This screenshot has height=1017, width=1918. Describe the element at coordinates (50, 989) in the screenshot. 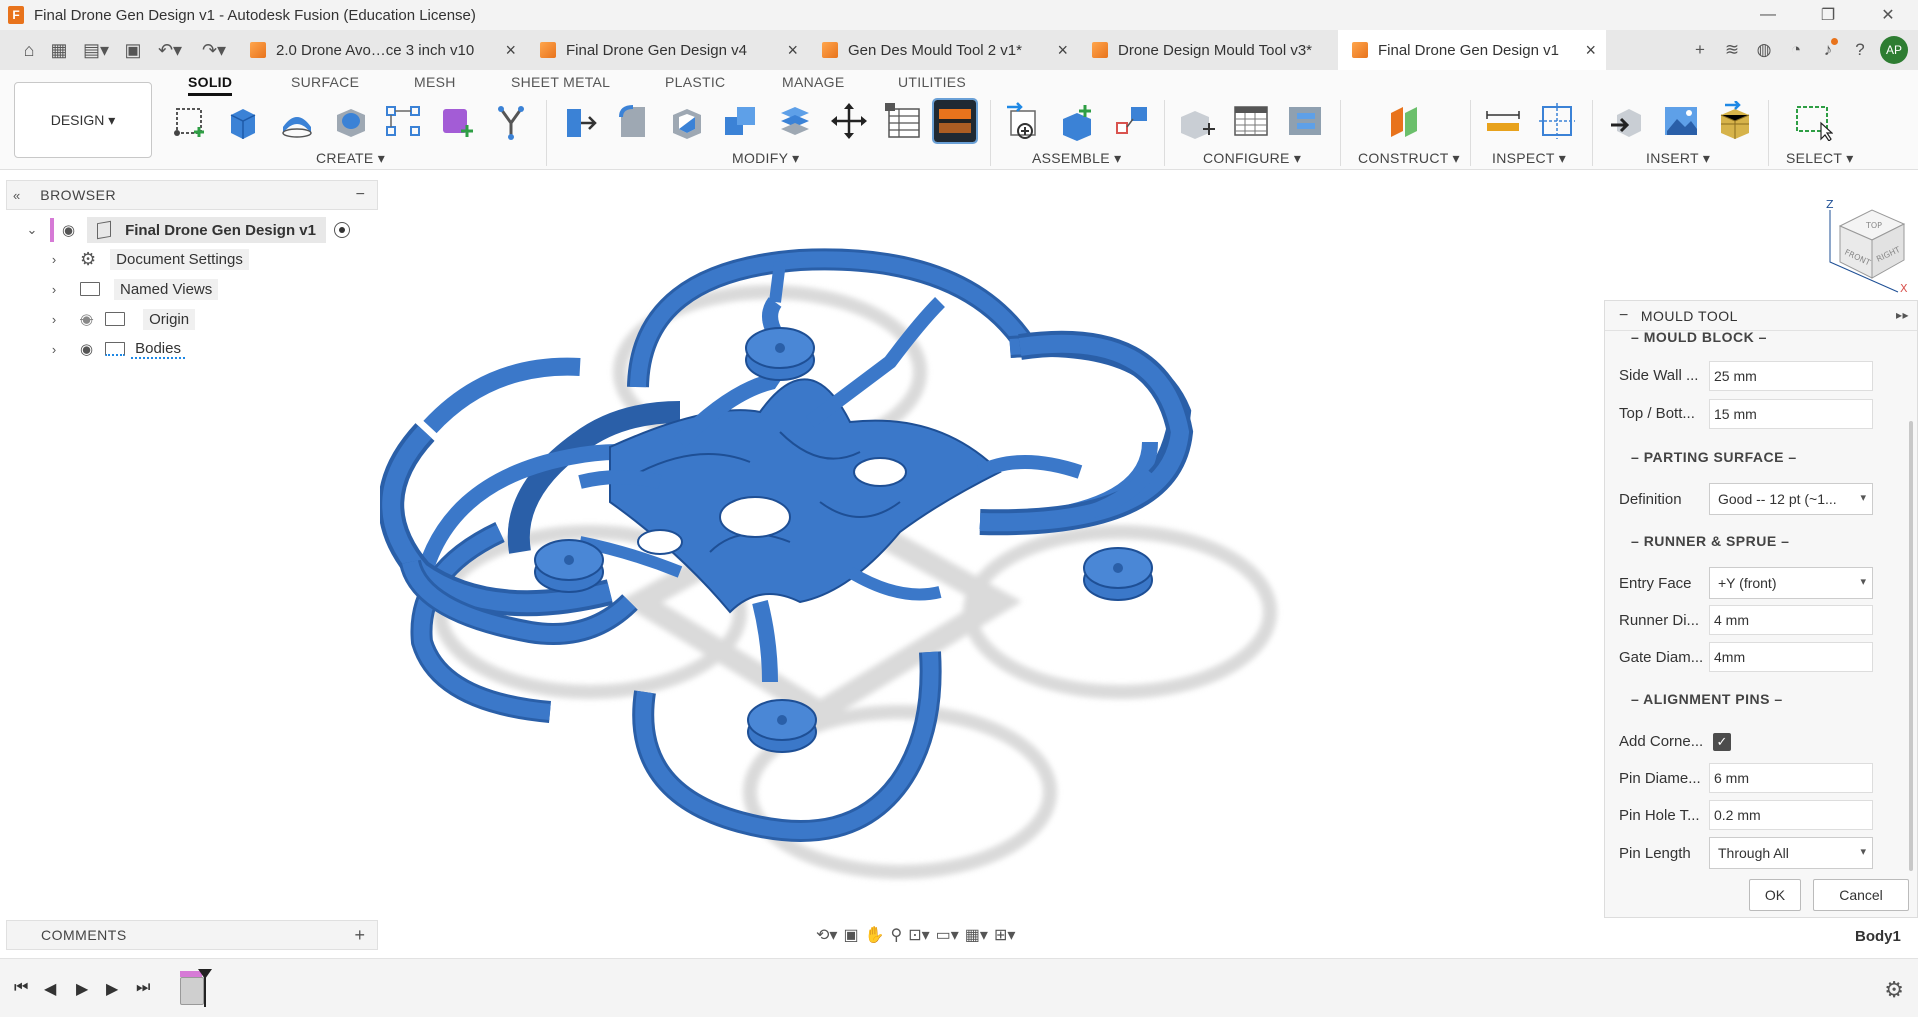

I see `step-back-icon: ◀` at that location.